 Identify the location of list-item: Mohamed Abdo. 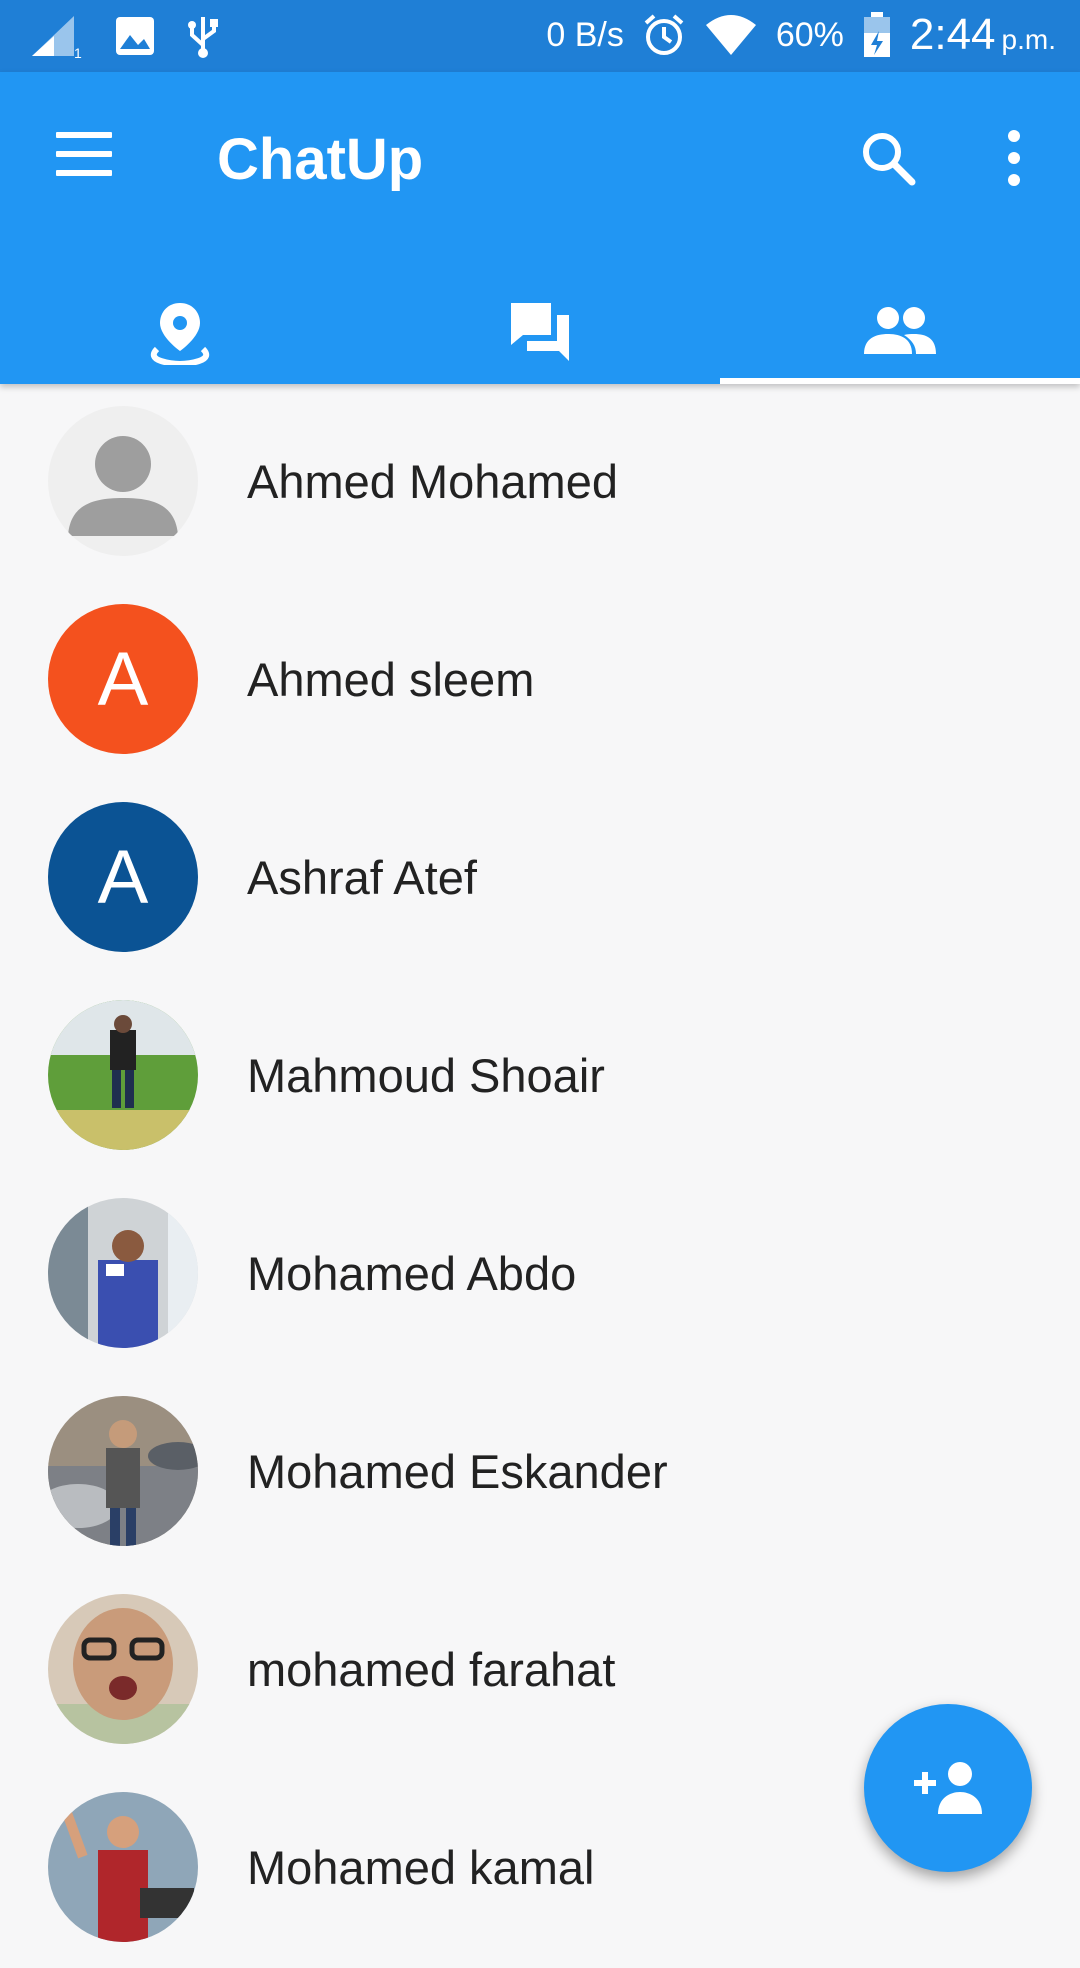
(540, 1275).